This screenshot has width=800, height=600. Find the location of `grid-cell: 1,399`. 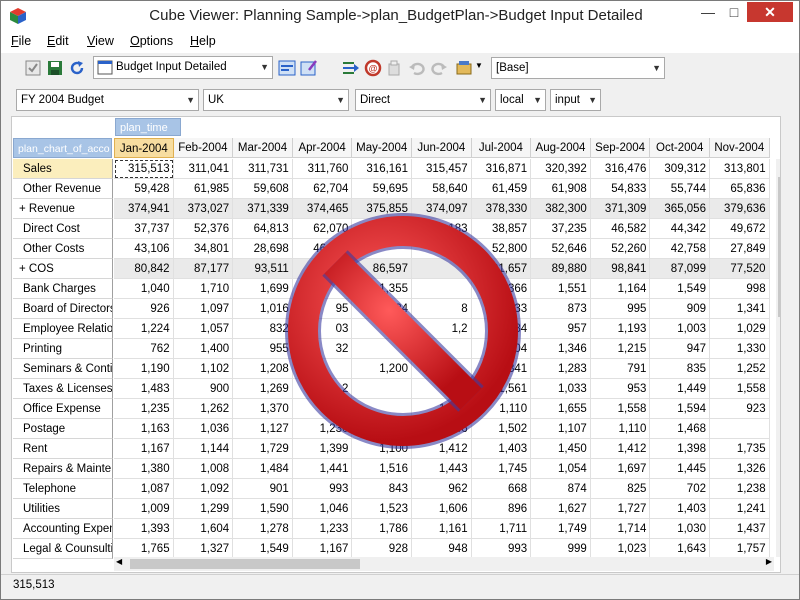

grid-cell: 1,399 is located at coordinates (322, 449).